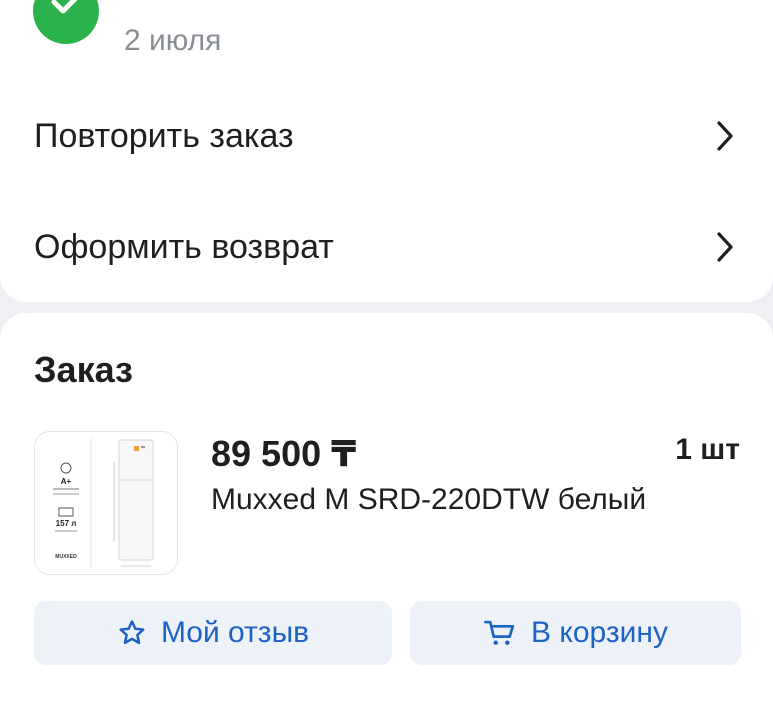  I want to click on order-section-title: Заказ, so click(83, 369).